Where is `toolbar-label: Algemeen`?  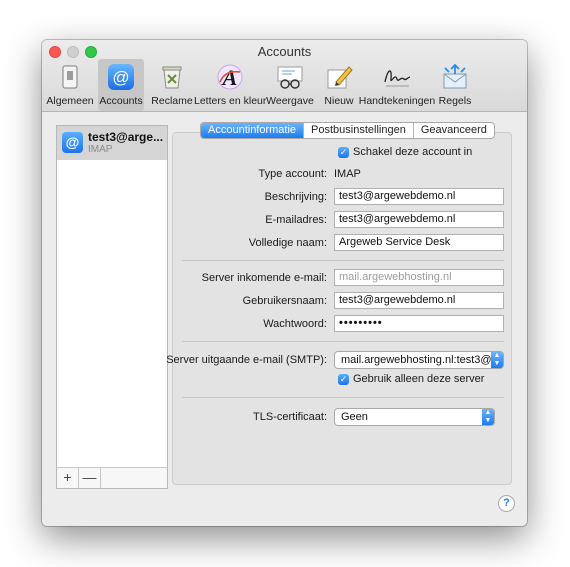
toolbar-label: Algemeen is located at coordinates (70, 101).